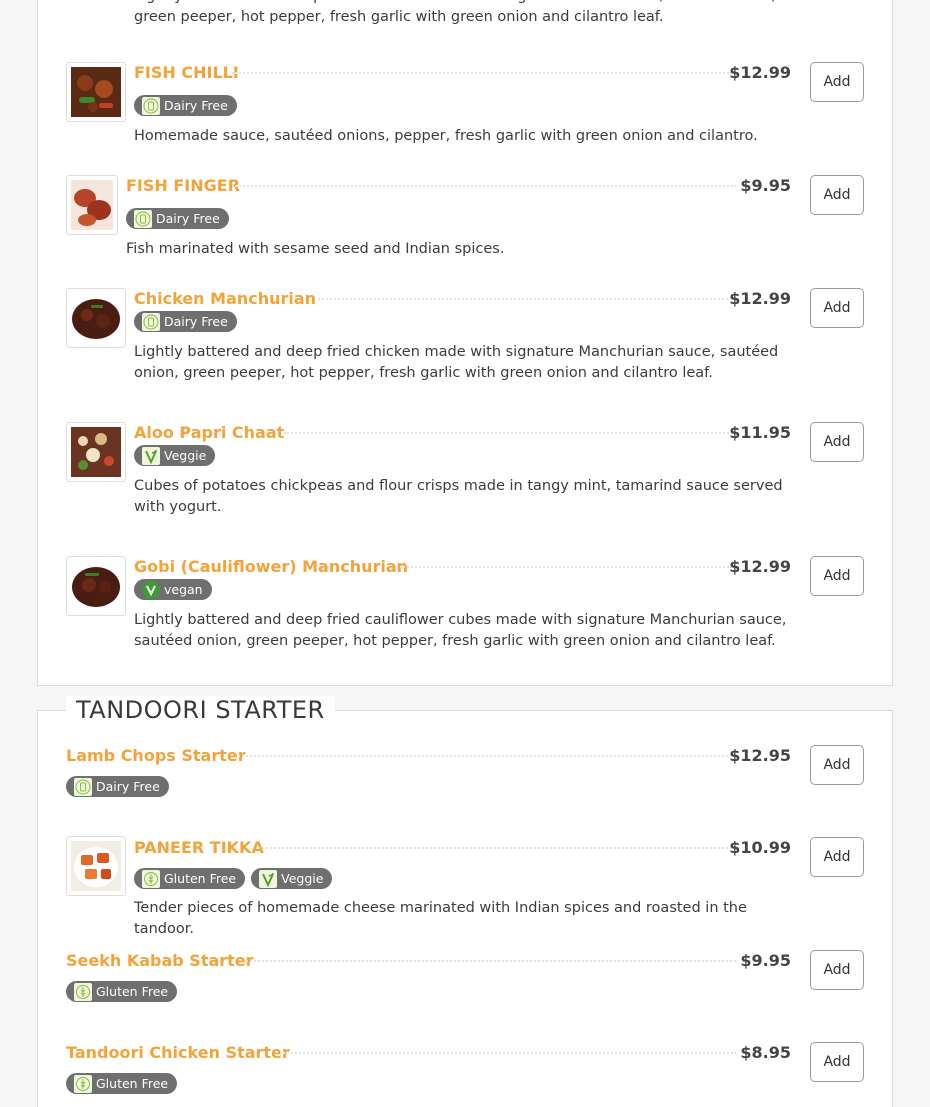  Describe the element at coordinates (183, 185) in the screenshot. I see `item-name: FISH FINGER` at that location.